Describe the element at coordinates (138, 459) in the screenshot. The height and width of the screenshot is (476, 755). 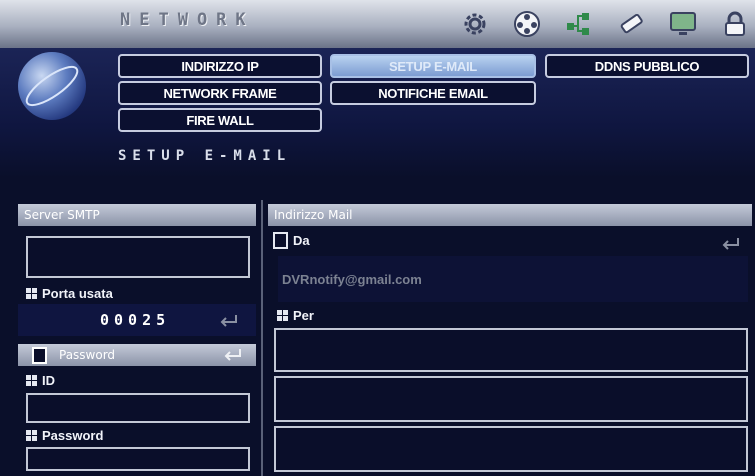
I see `password-input` at that location.